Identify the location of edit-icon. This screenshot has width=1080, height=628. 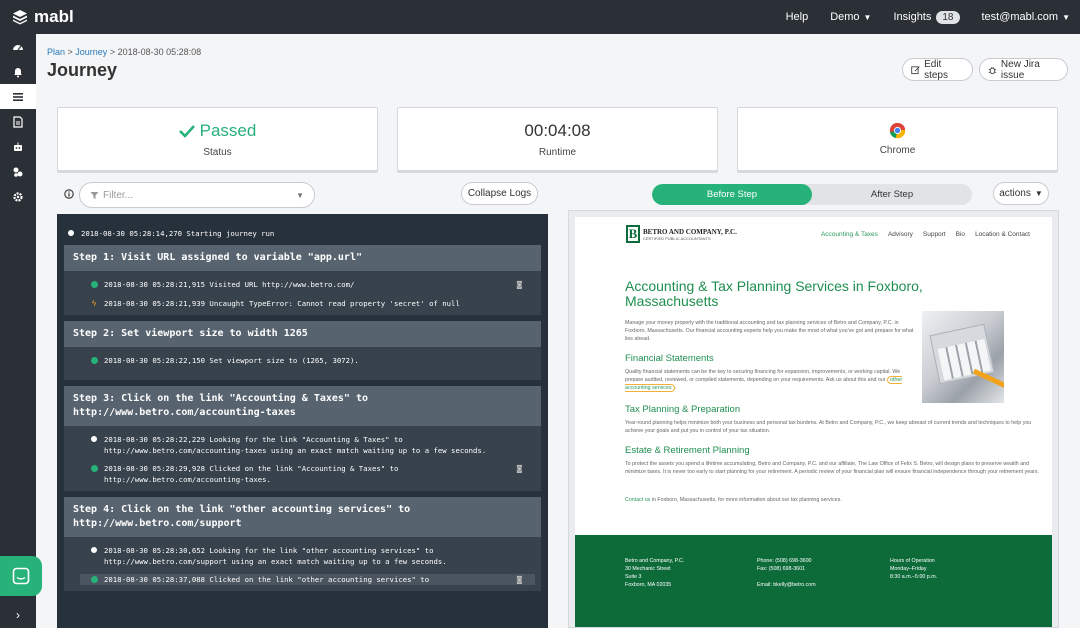
(915, 69).